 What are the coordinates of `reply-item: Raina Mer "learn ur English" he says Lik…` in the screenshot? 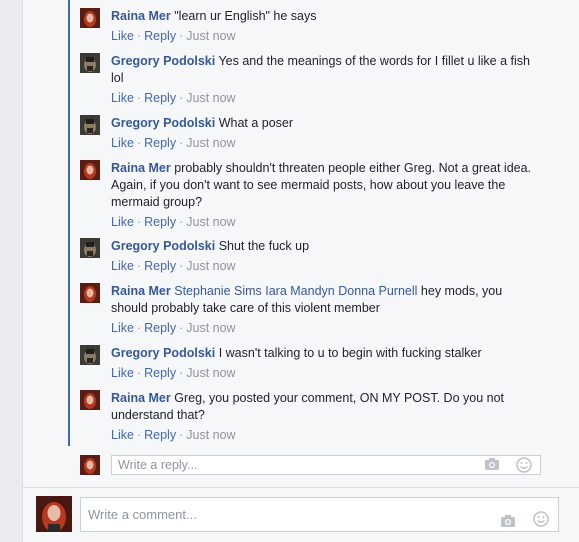 It's located at (320, 26).